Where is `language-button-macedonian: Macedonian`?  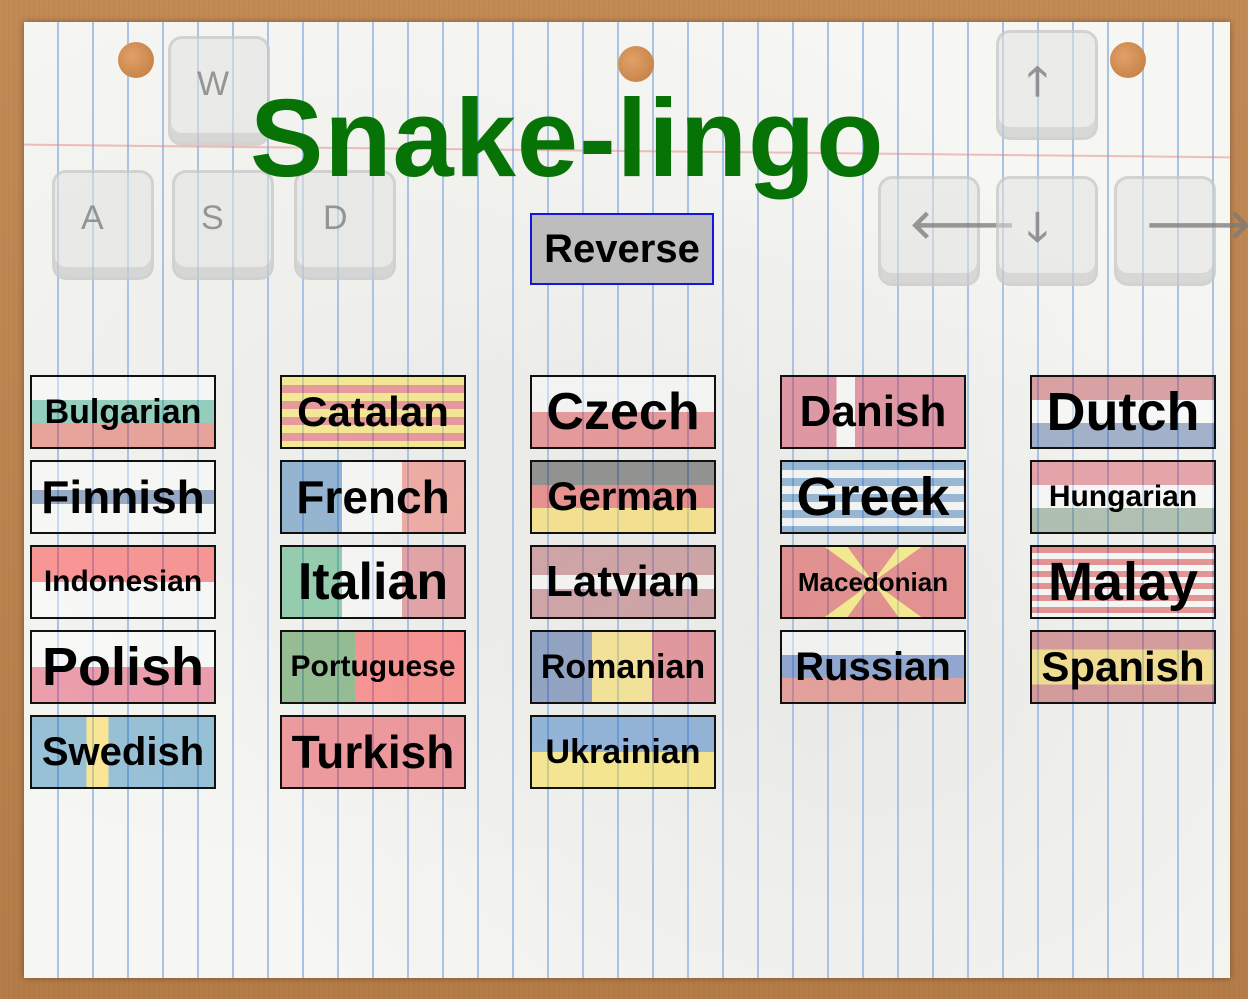
language-button-macedonian: Macedonian is located at coordinates (873, 582).